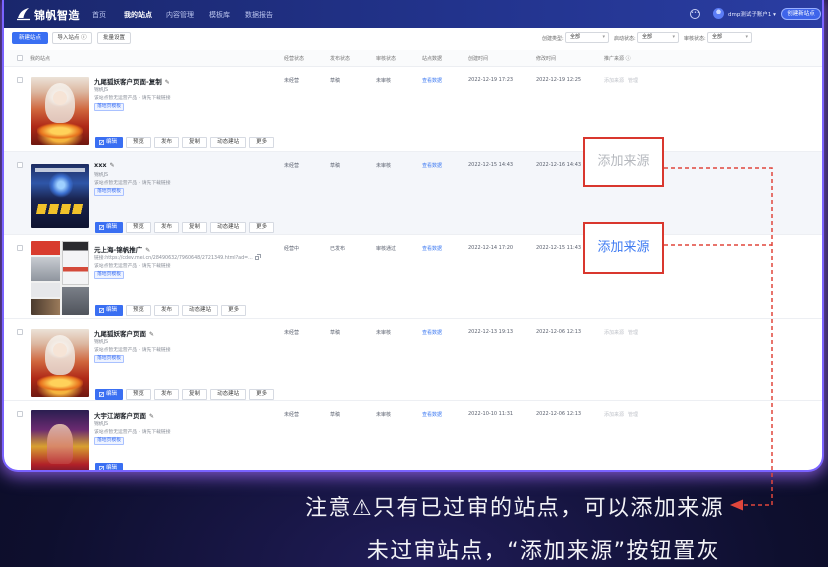  I want to click on col-source: 推广来源 ⓘ, so click(617, 58).